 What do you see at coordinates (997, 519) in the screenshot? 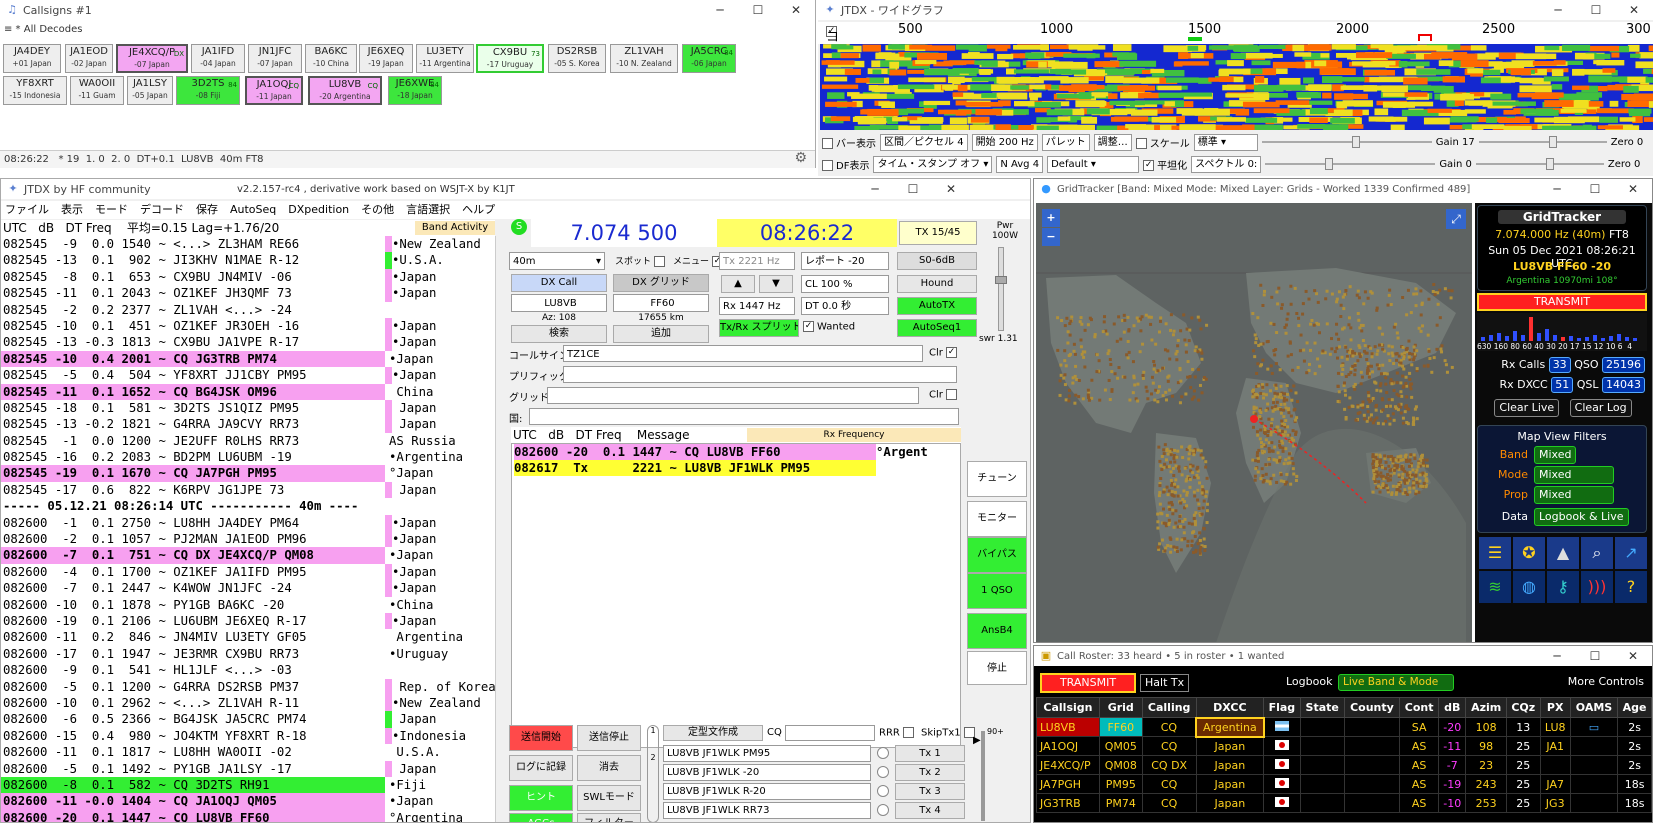
I see `side-button: モニター` at bounding box center [997, 519].